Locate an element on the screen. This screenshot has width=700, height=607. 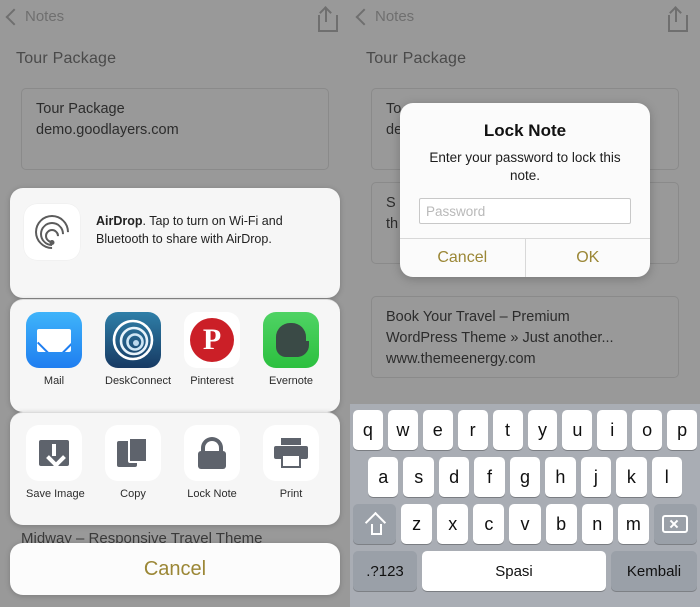
dialog-message: Enter your password to lock this note. is located at coordinates (525, 167).